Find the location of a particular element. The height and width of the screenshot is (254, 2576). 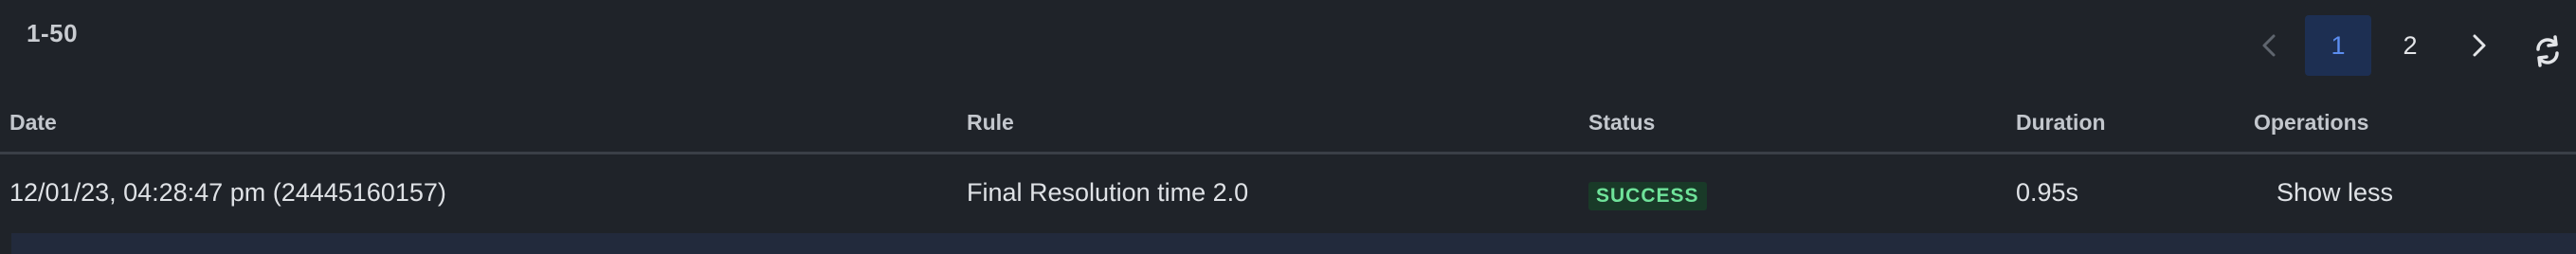

column-header-rule: Rule is located at coordinates (991, 123).